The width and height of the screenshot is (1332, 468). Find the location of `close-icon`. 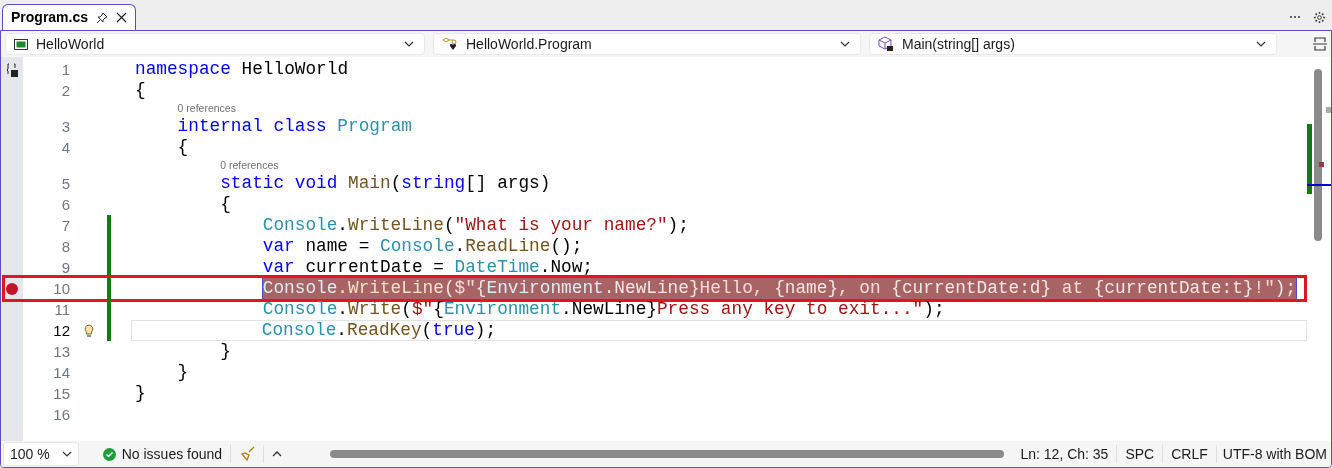

close-icon is located at coordinates (122, 17).